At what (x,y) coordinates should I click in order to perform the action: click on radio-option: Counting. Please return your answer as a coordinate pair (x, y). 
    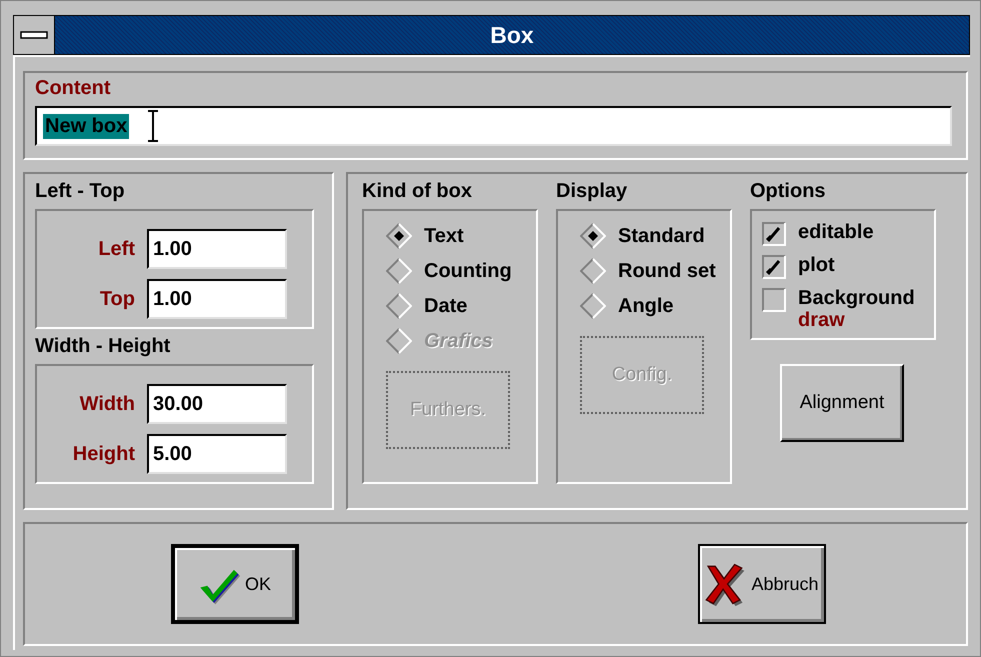
    Looking at the image, I should click on (461, 271).